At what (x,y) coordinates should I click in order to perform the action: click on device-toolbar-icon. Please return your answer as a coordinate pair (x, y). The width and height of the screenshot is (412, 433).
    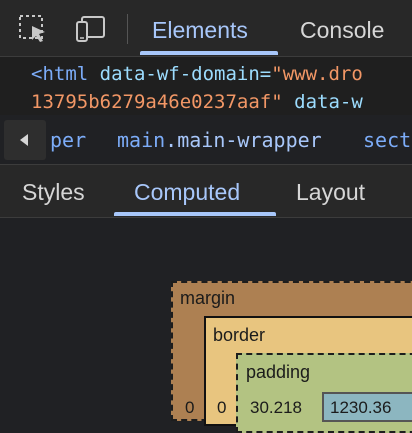
    Looking at the image, I should click on (91, 29).